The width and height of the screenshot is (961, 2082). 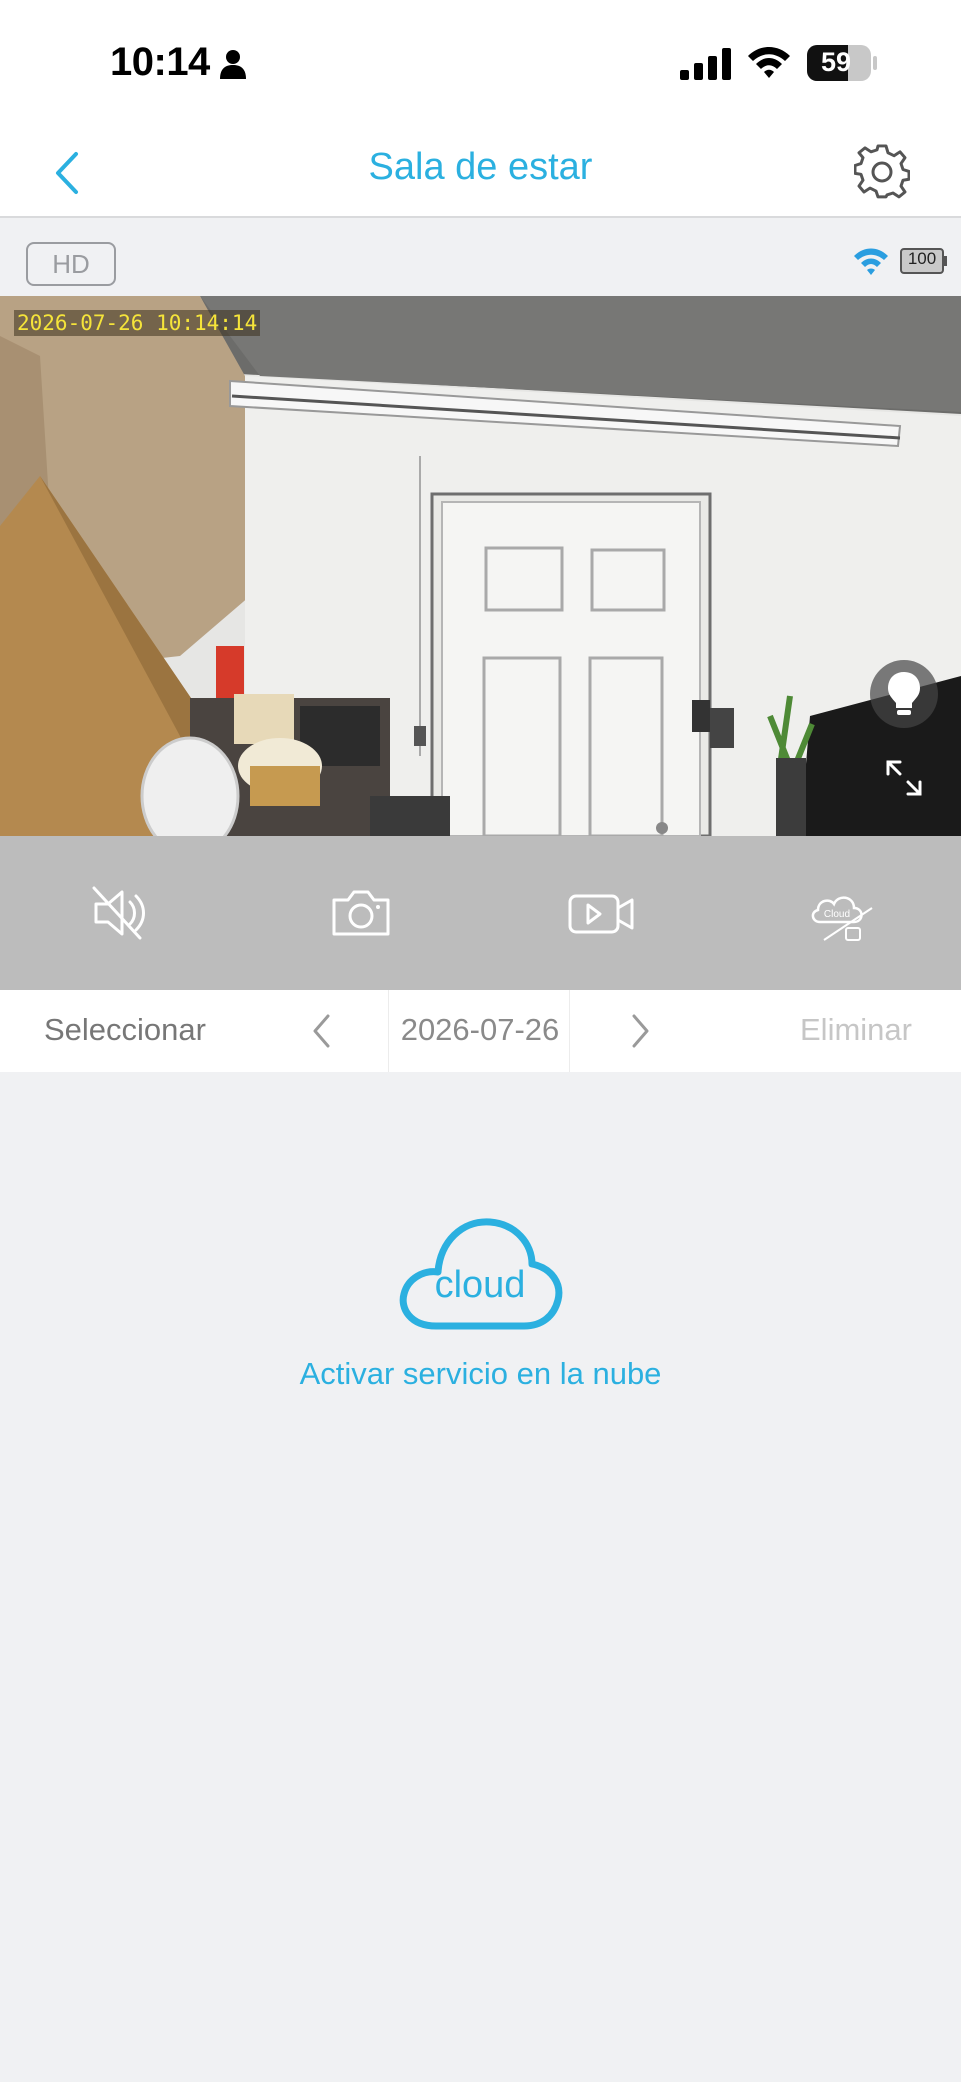 I want to click on next-date-icon, so click(x=640, y=1031).